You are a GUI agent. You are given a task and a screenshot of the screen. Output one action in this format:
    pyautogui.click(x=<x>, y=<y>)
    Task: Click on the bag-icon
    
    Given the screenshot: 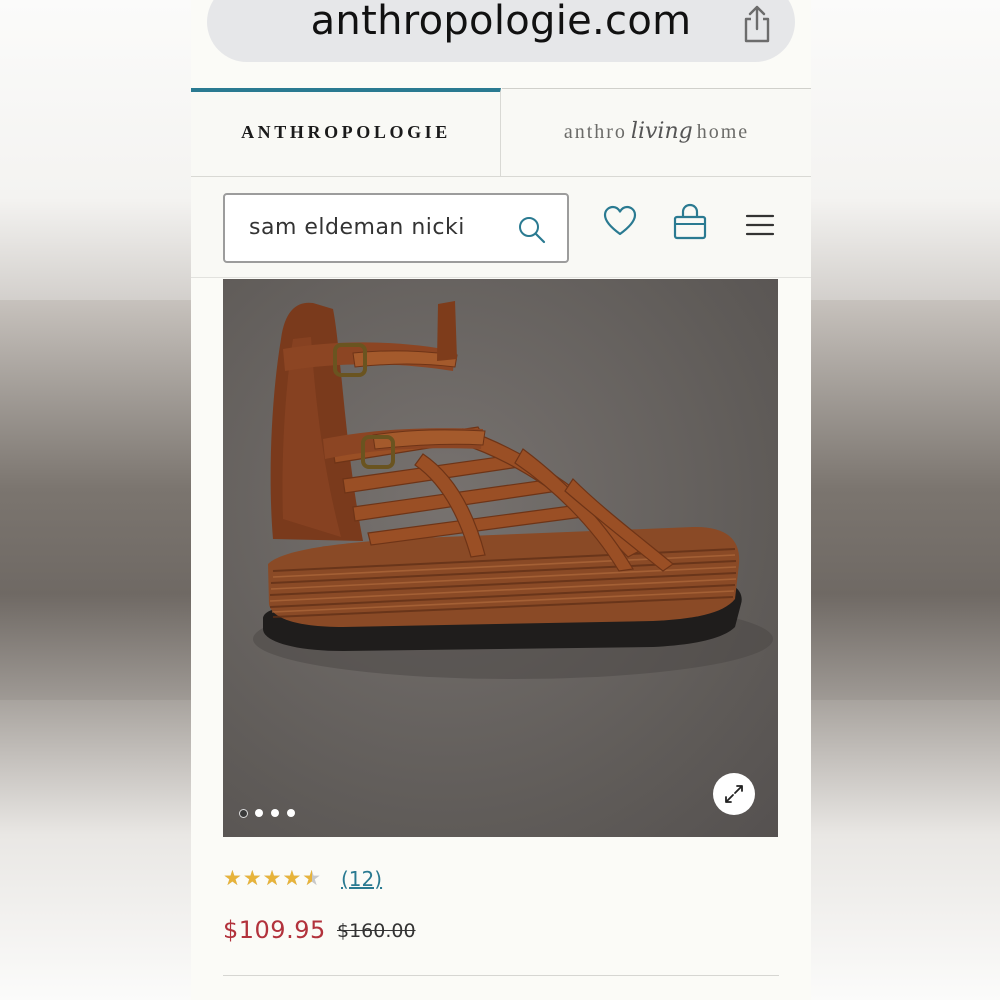 What is the action you would take?
    pyautogui.click(x=690, y=222)
    